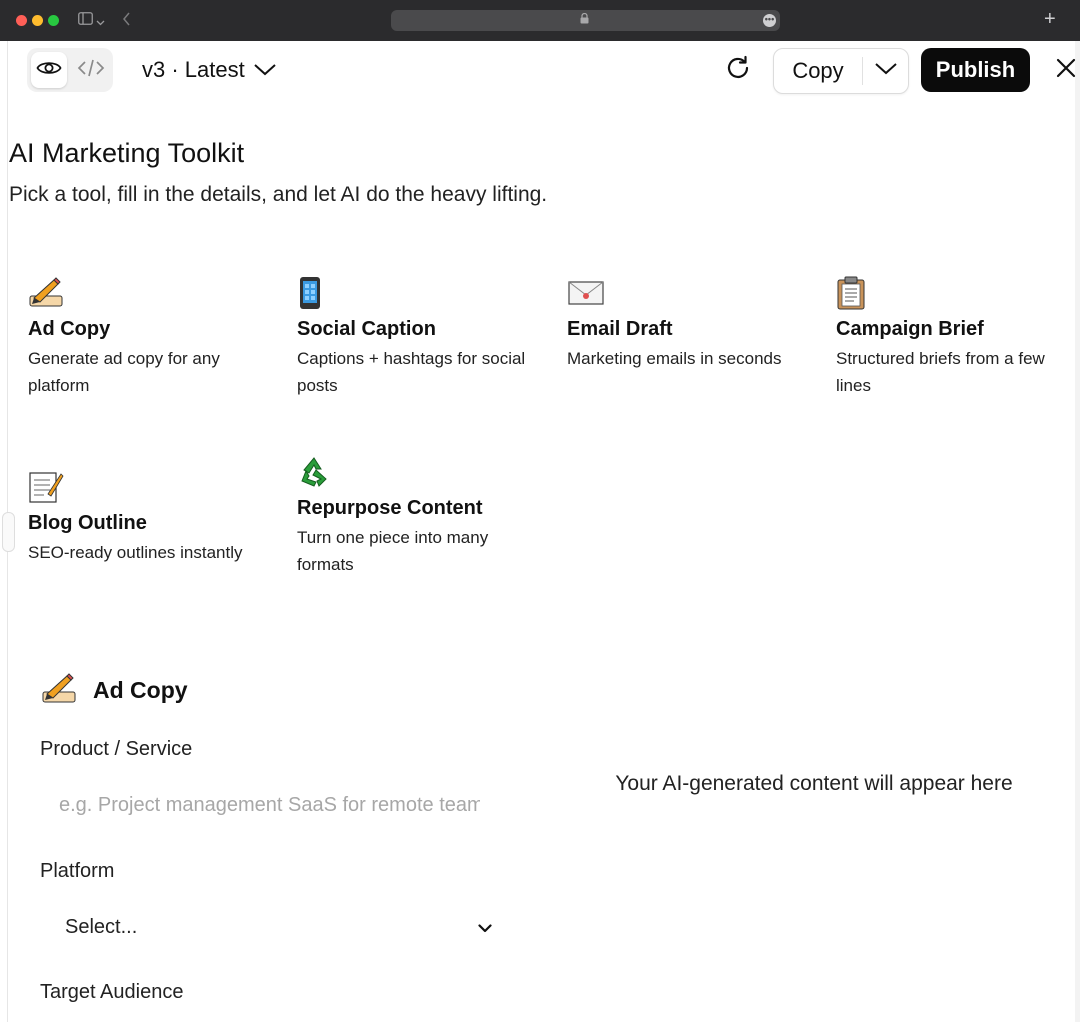 This screenshot has width=1080, height=1022. I want to click on code-view-button, so click(91, 70).